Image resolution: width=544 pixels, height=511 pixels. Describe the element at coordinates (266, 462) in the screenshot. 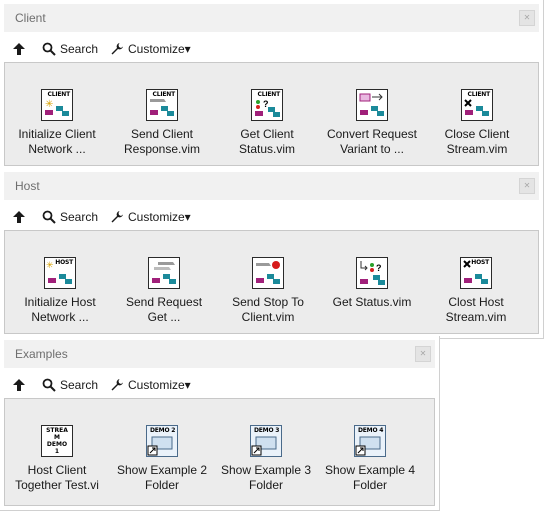

I see `show-example-3-folder-item: DEMO 3 Show Example 3 Folder` at that location.